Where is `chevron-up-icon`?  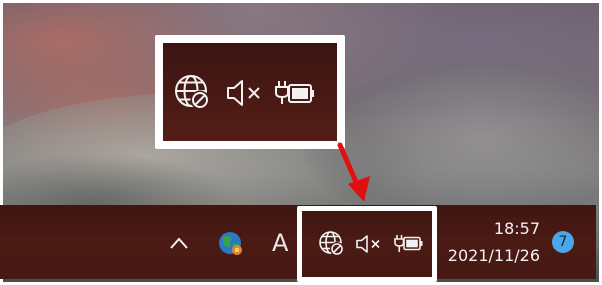 chevron-up-icon is located at coordinates (179, 243).